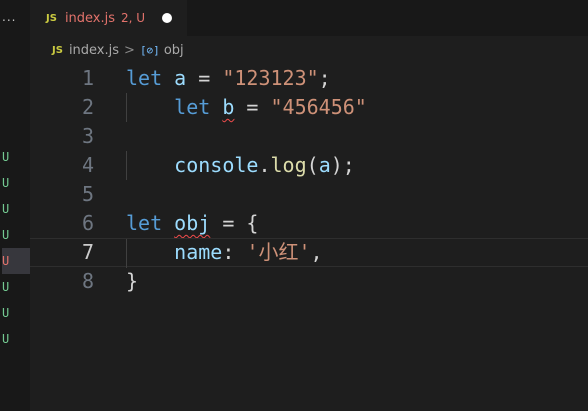 This screenshot has height=411, width=588. I want to click on line-number: 4, so click(87, 165).